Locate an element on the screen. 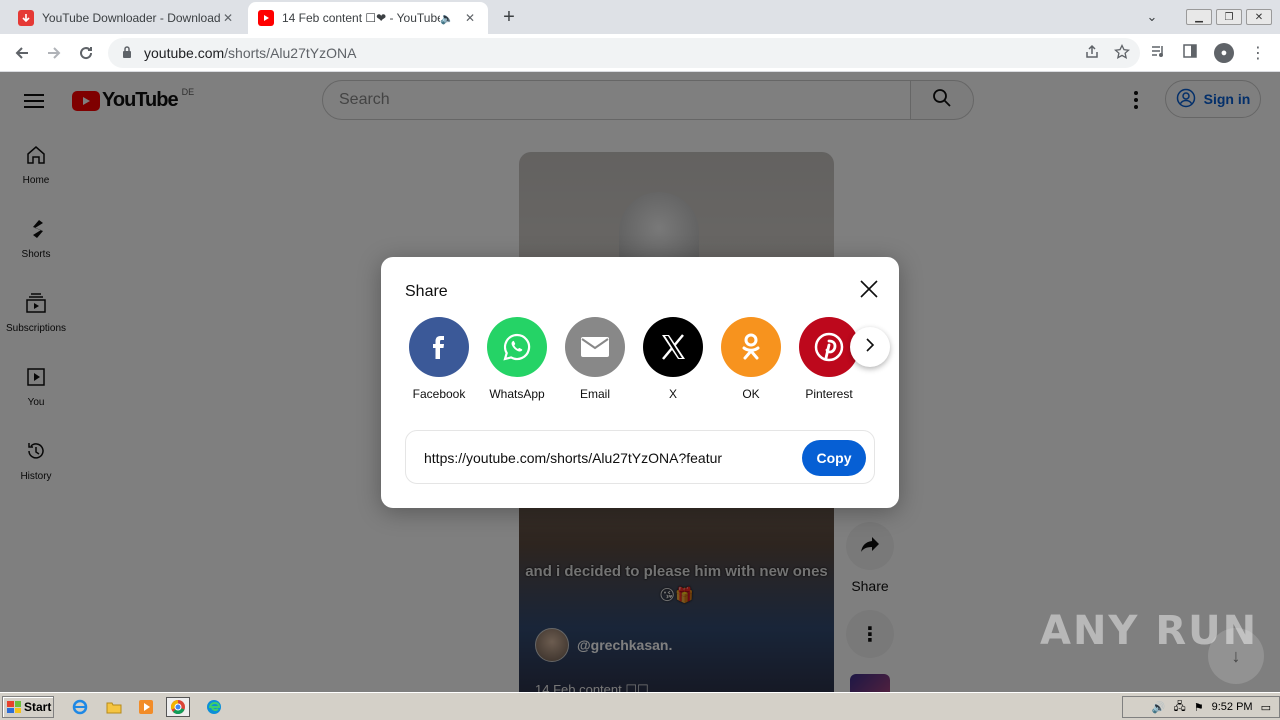 The width and height of the screenshot is (1280, 720). email-icon is located at coordinates (595, 347).